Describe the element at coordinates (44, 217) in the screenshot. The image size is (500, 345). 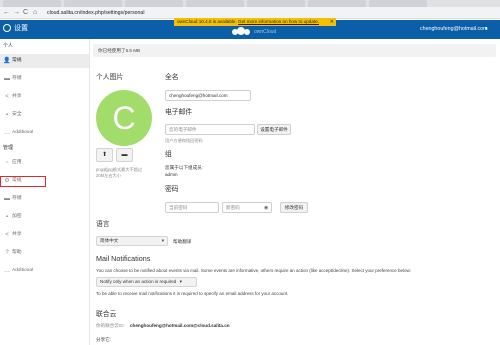
I see `sidebar-item-encryption: ▪ 加密` at that location.